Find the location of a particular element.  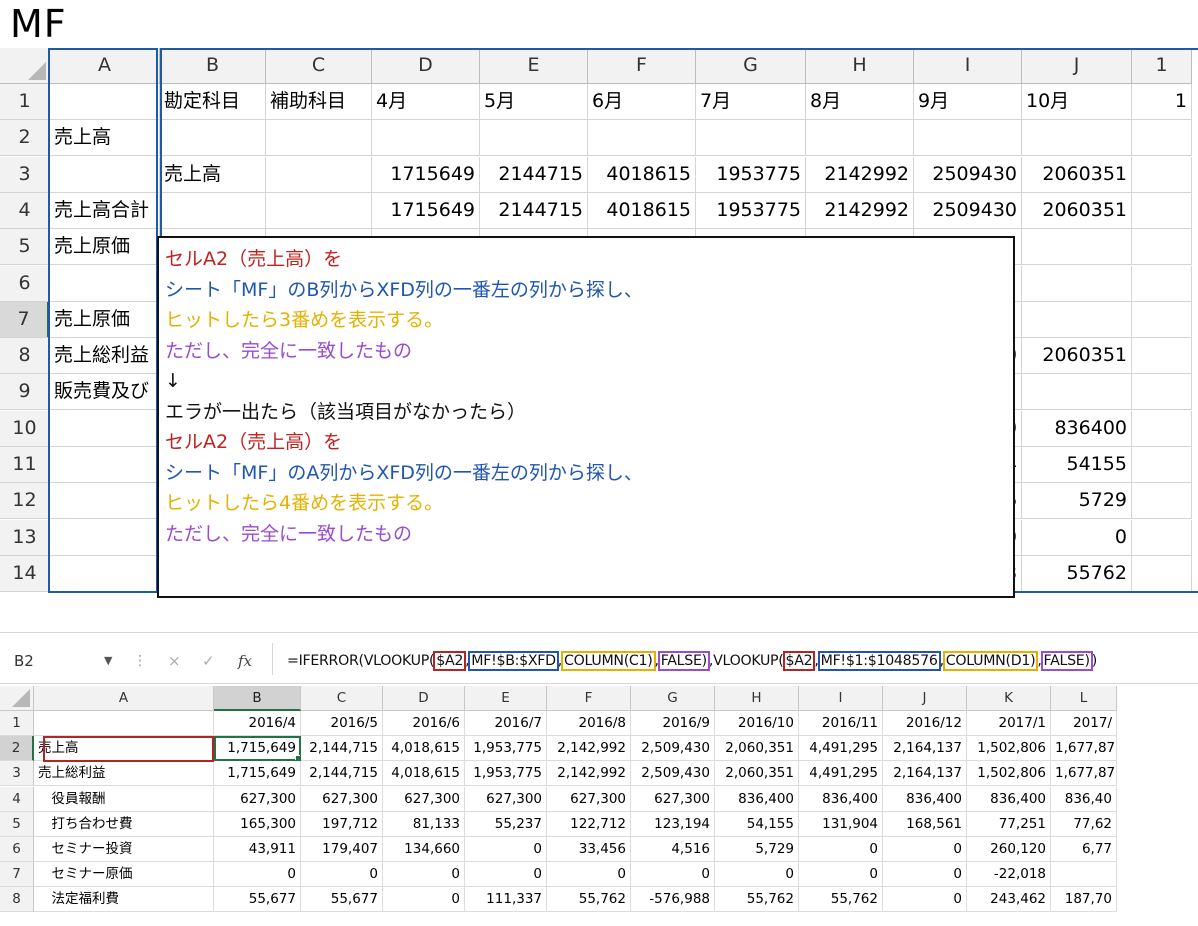

cell: 2,164,137 is located at coordinates (925, 749).